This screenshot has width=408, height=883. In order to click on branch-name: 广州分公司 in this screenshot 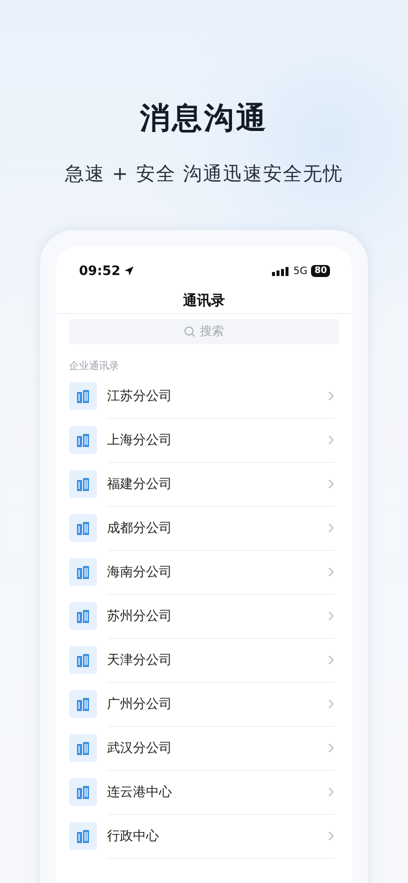, I will do `click(217, 703)`.